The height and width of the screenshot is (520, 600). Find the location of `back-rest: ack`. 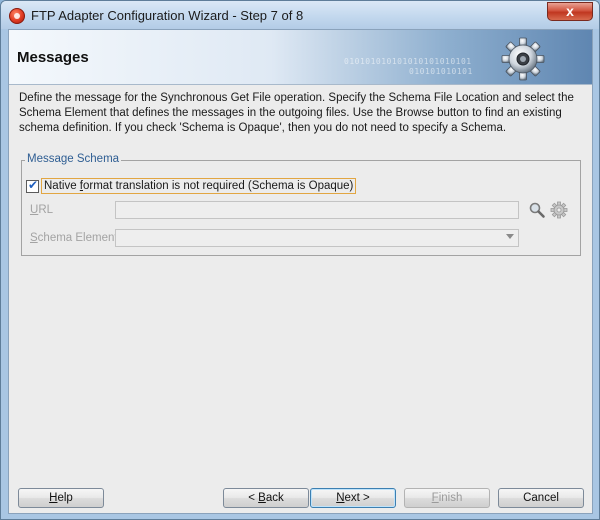

back-rest: ack is located at coordinates (274, 498).